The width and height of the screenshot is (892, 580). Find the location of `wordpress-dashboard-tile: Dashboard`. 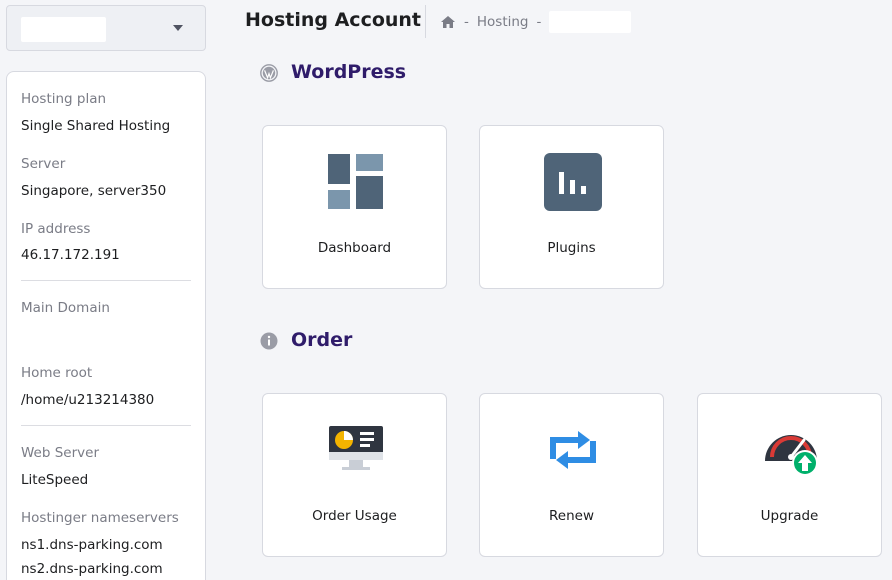

wordpress-dashboard-tile: Dashboard is located at coordinates (354, 207).